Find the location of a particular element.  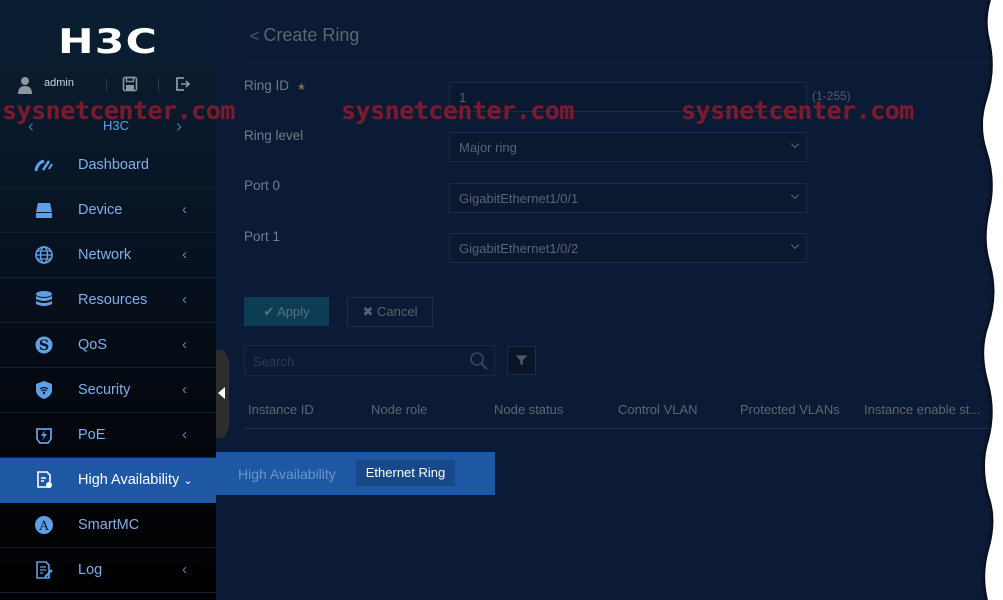

sidebar-item-label: SmartMC is located at coordinates (109, 525).